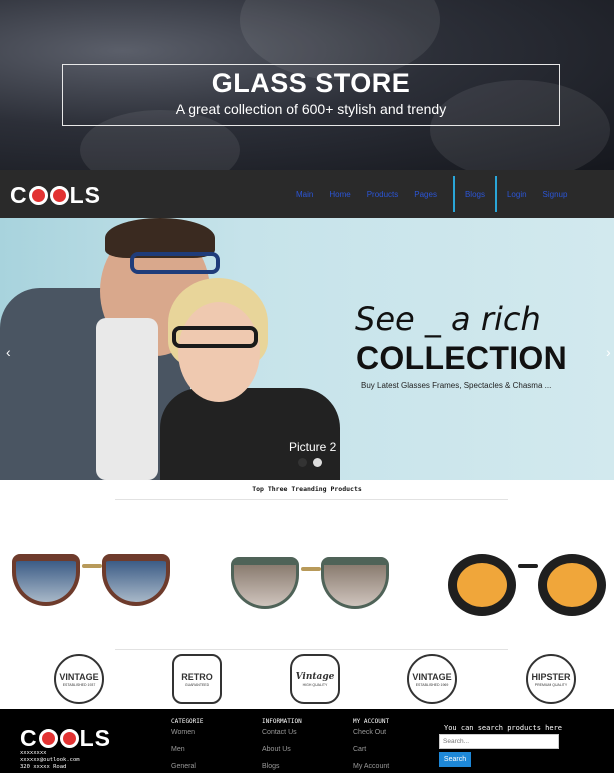 Image resolution: width=614 pixels, height=773 pixels. Describe the element at coordinates (339, 194) in the screenshot. I see `nav-link-home: Home` at that location.